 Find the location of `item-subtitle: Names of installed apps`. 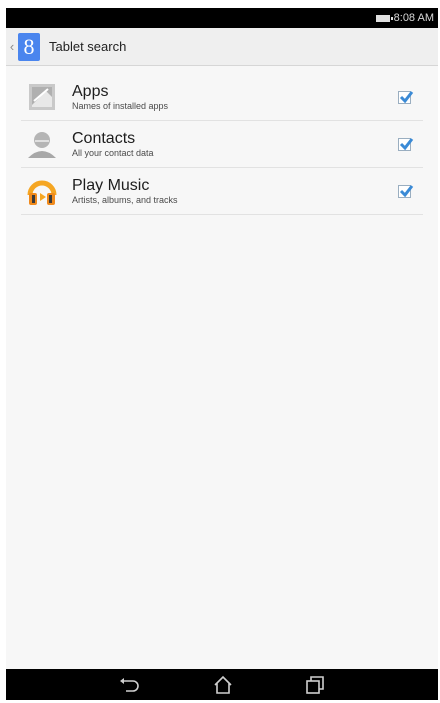

item-subtitle: Names of installed apps is located at coordinates (120, 105).